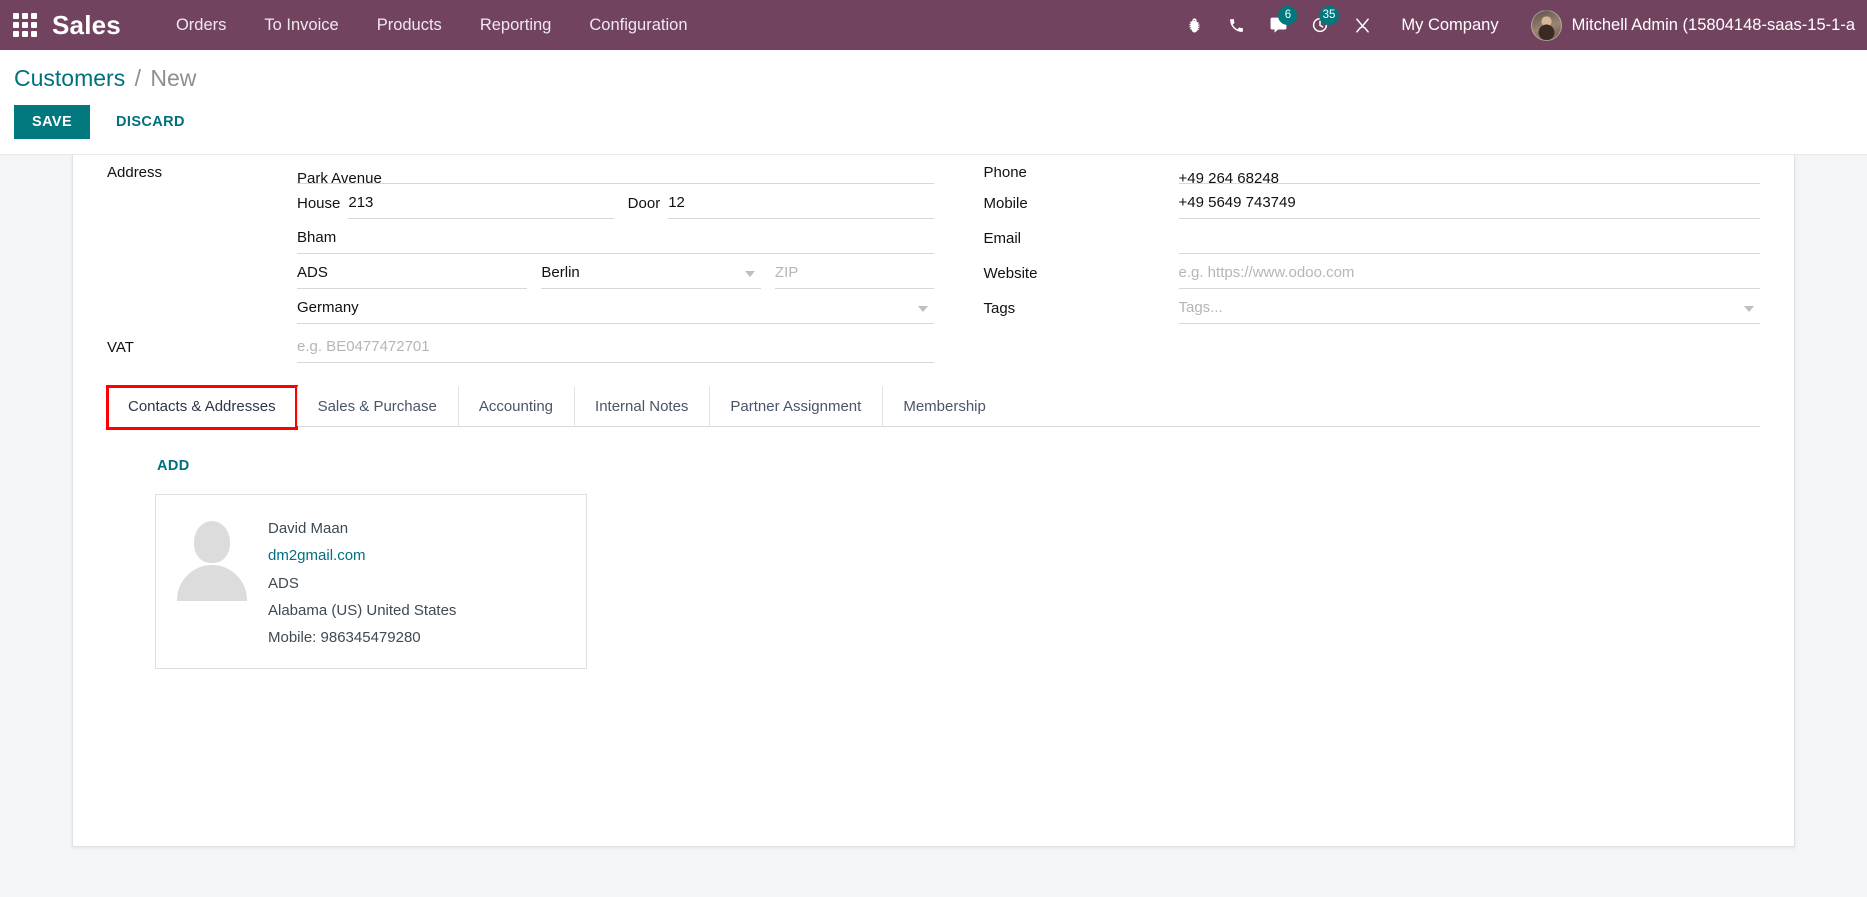 This screenshot has height=897, width=1867. What do you see at coordinates (481, 203) in the screenshot?
I see `house-input: 213` at bounding box center [481, 203].